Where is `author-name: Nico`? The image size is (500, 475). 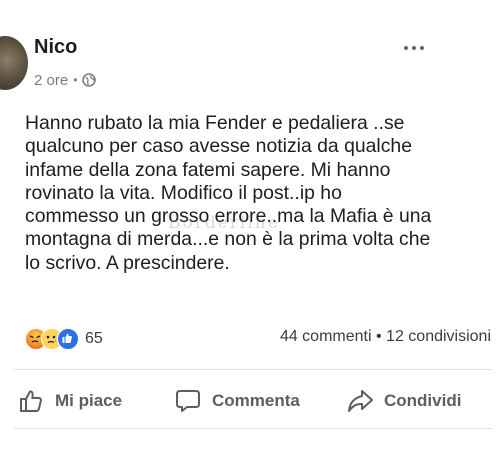
author-name: Nico is located at coordinates (55, 47).